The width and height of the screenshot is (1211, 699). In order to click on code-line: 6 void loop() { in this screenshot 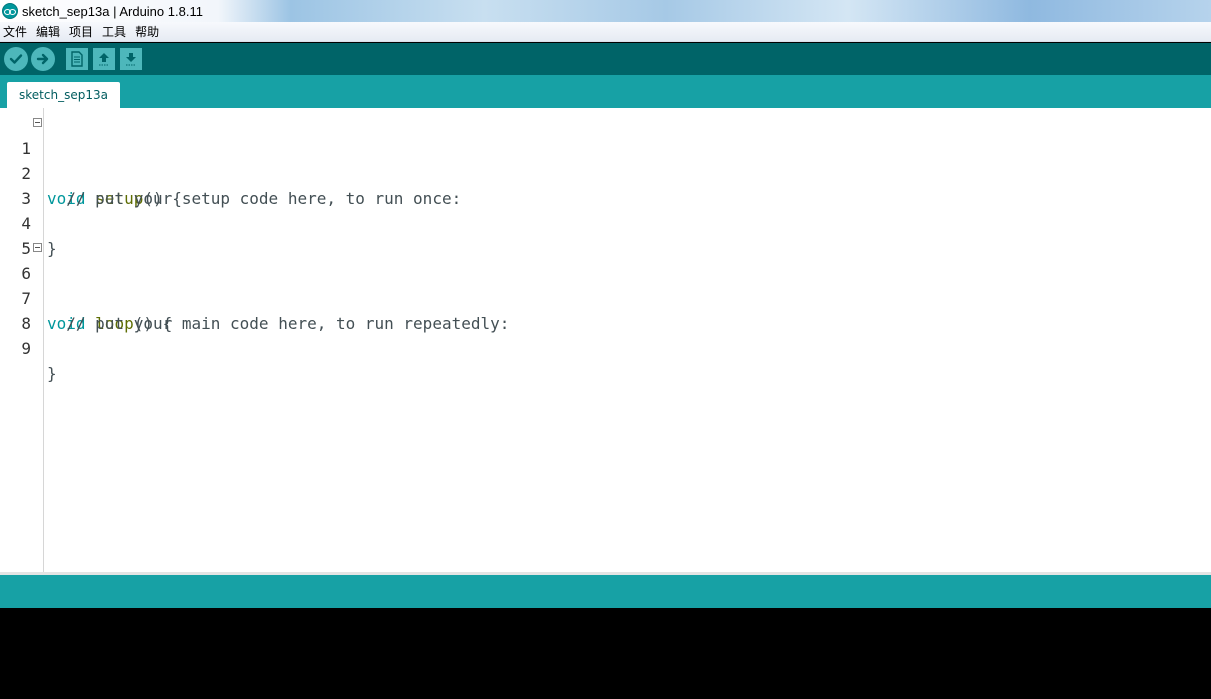, I will do `click(605, 284)`.